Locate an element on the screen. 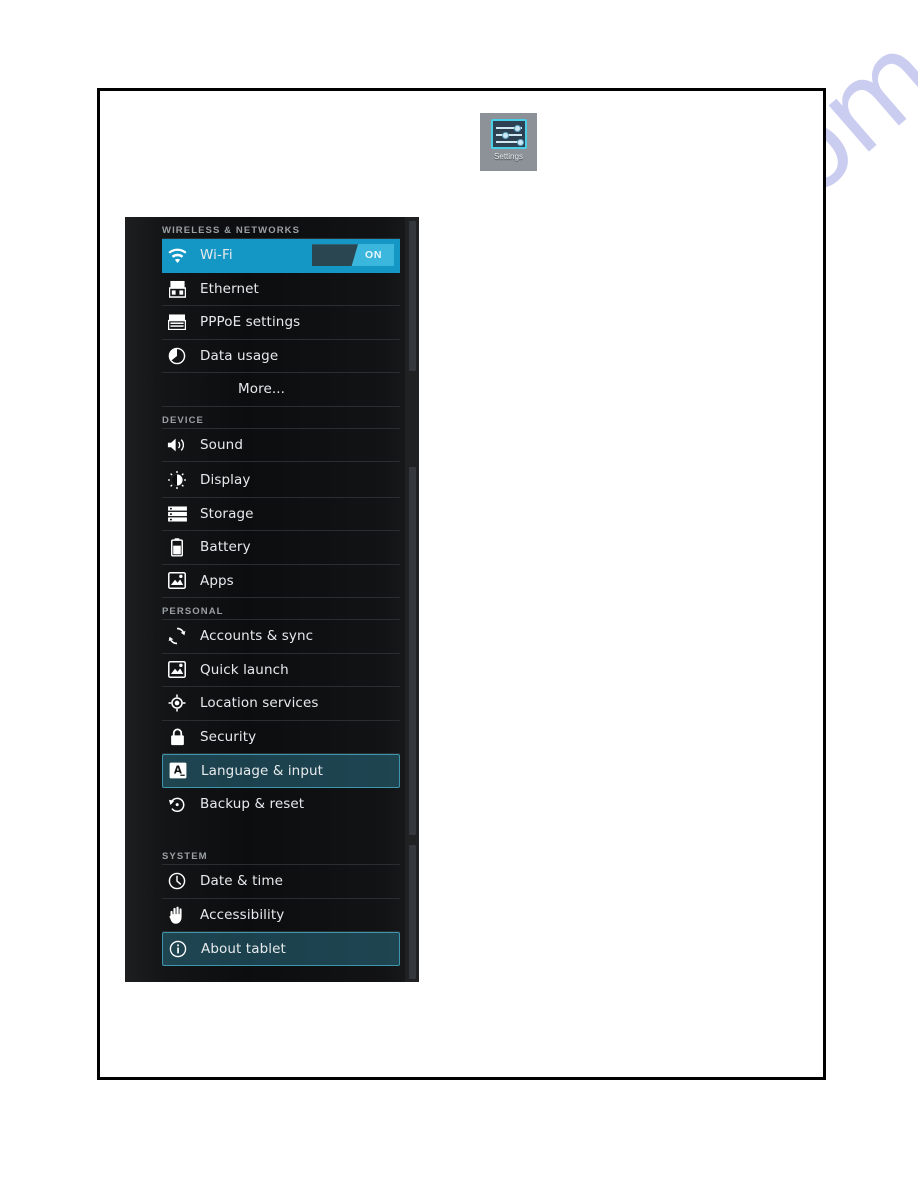 This screenshot has height=1188, width=918. settings-item-label: Security is located at coordinates (228, 736).